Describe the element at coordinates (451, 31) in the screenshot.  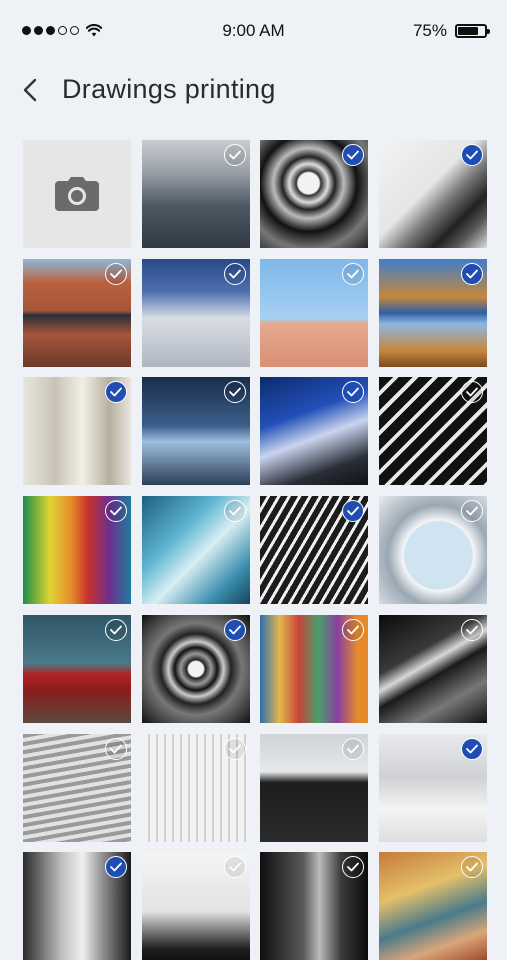
I see `battery-indicator: 75%` at that location.